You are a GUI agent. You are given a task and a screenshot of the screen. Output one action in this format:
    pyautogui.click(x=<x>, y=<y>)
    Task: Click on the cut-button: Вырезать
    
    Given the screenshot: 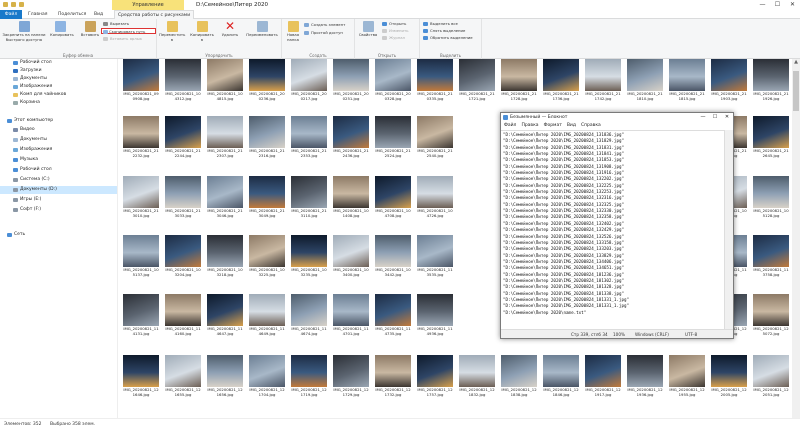 What is the action you would take?
    pyautogui.click(x=116, y=24)
    